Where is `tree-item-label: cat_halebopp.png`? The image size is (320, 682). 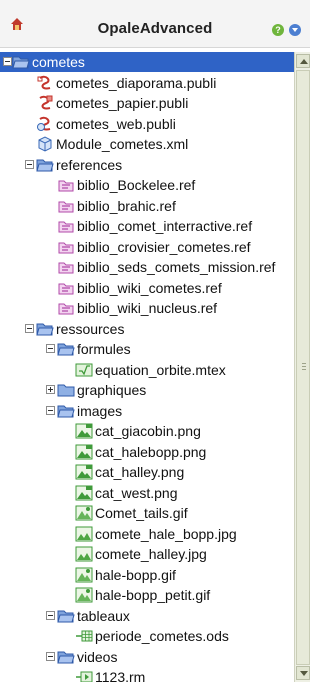
tree-item-label: cat_halebopp.png is located at coordinates (151, 452).